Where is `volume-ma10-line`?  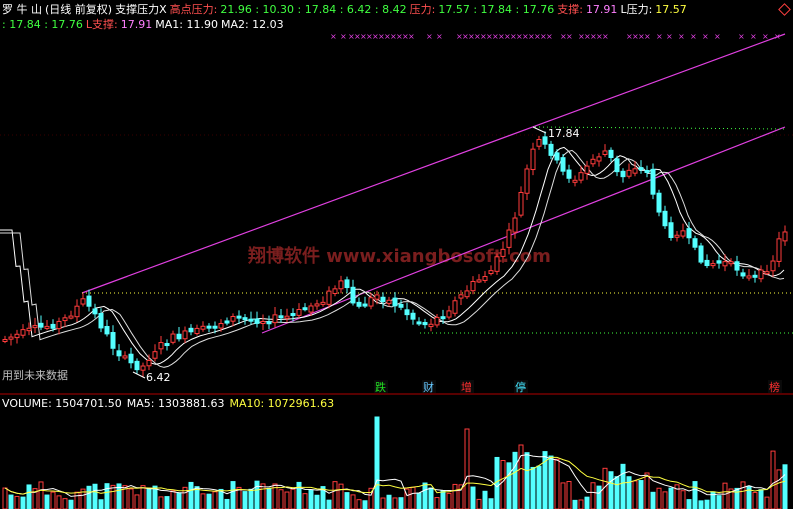 volume-ma10-line is located at coordinates (395, 475).